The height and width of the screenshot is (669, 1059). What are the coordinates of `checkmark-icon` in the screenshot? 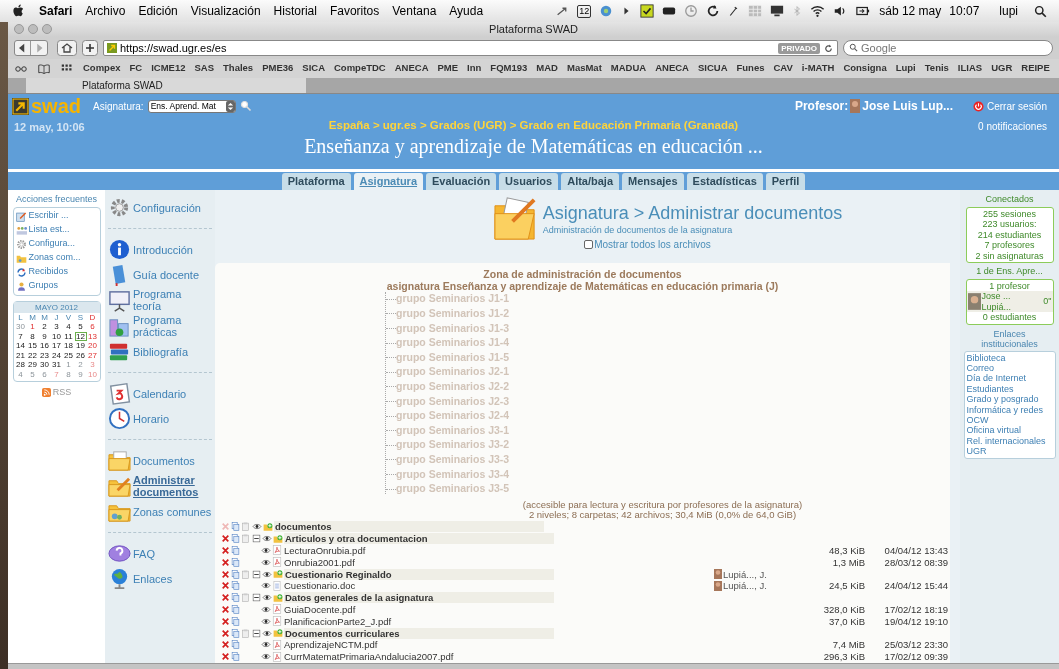 It's located at (647, 11).